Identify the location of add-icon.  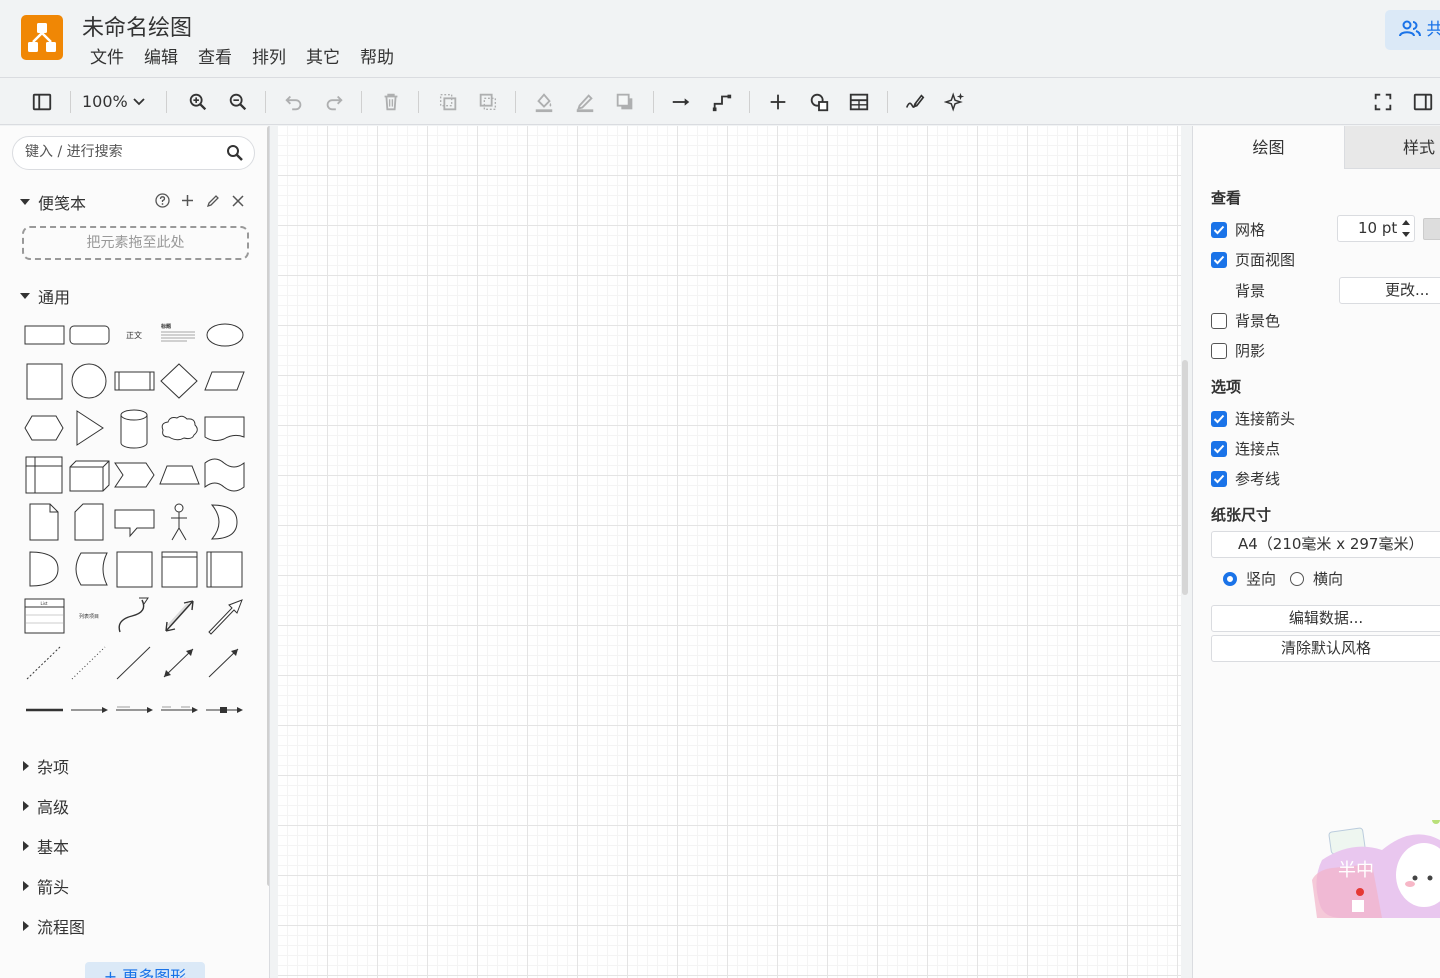
(187, 200).